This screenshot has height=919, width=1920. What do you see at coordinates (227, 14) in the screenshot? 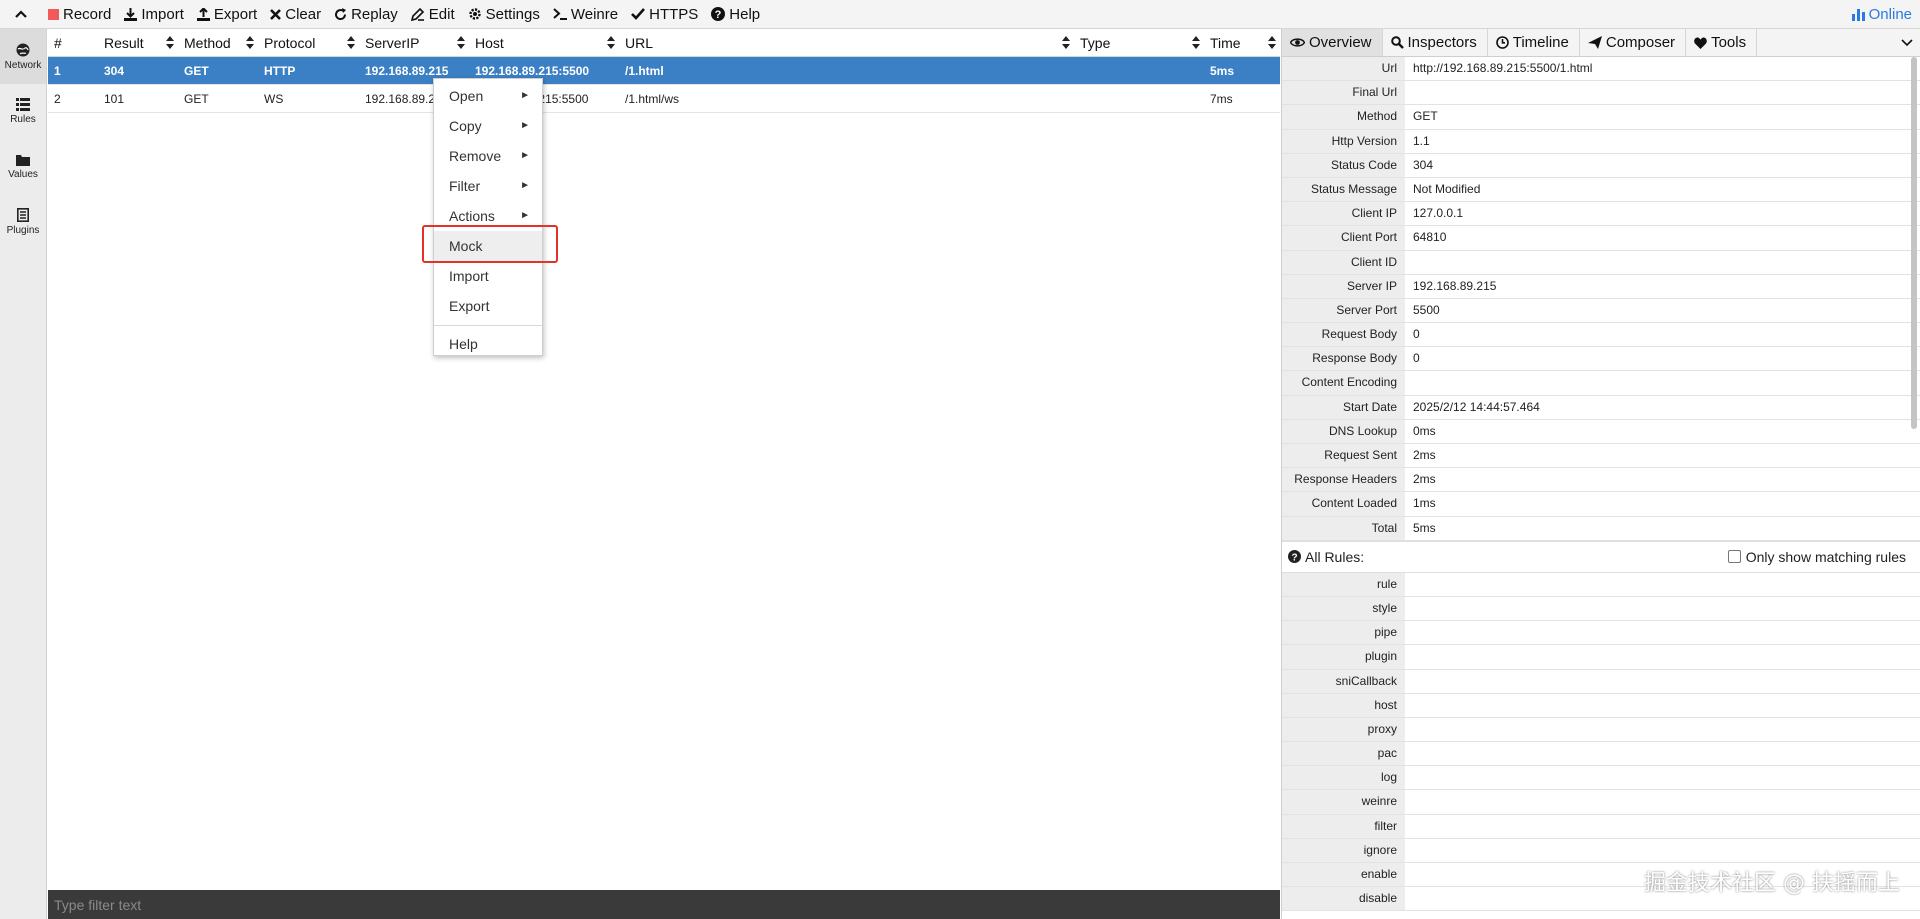
I see `export-button: Export` at bounding box center [227, 14].